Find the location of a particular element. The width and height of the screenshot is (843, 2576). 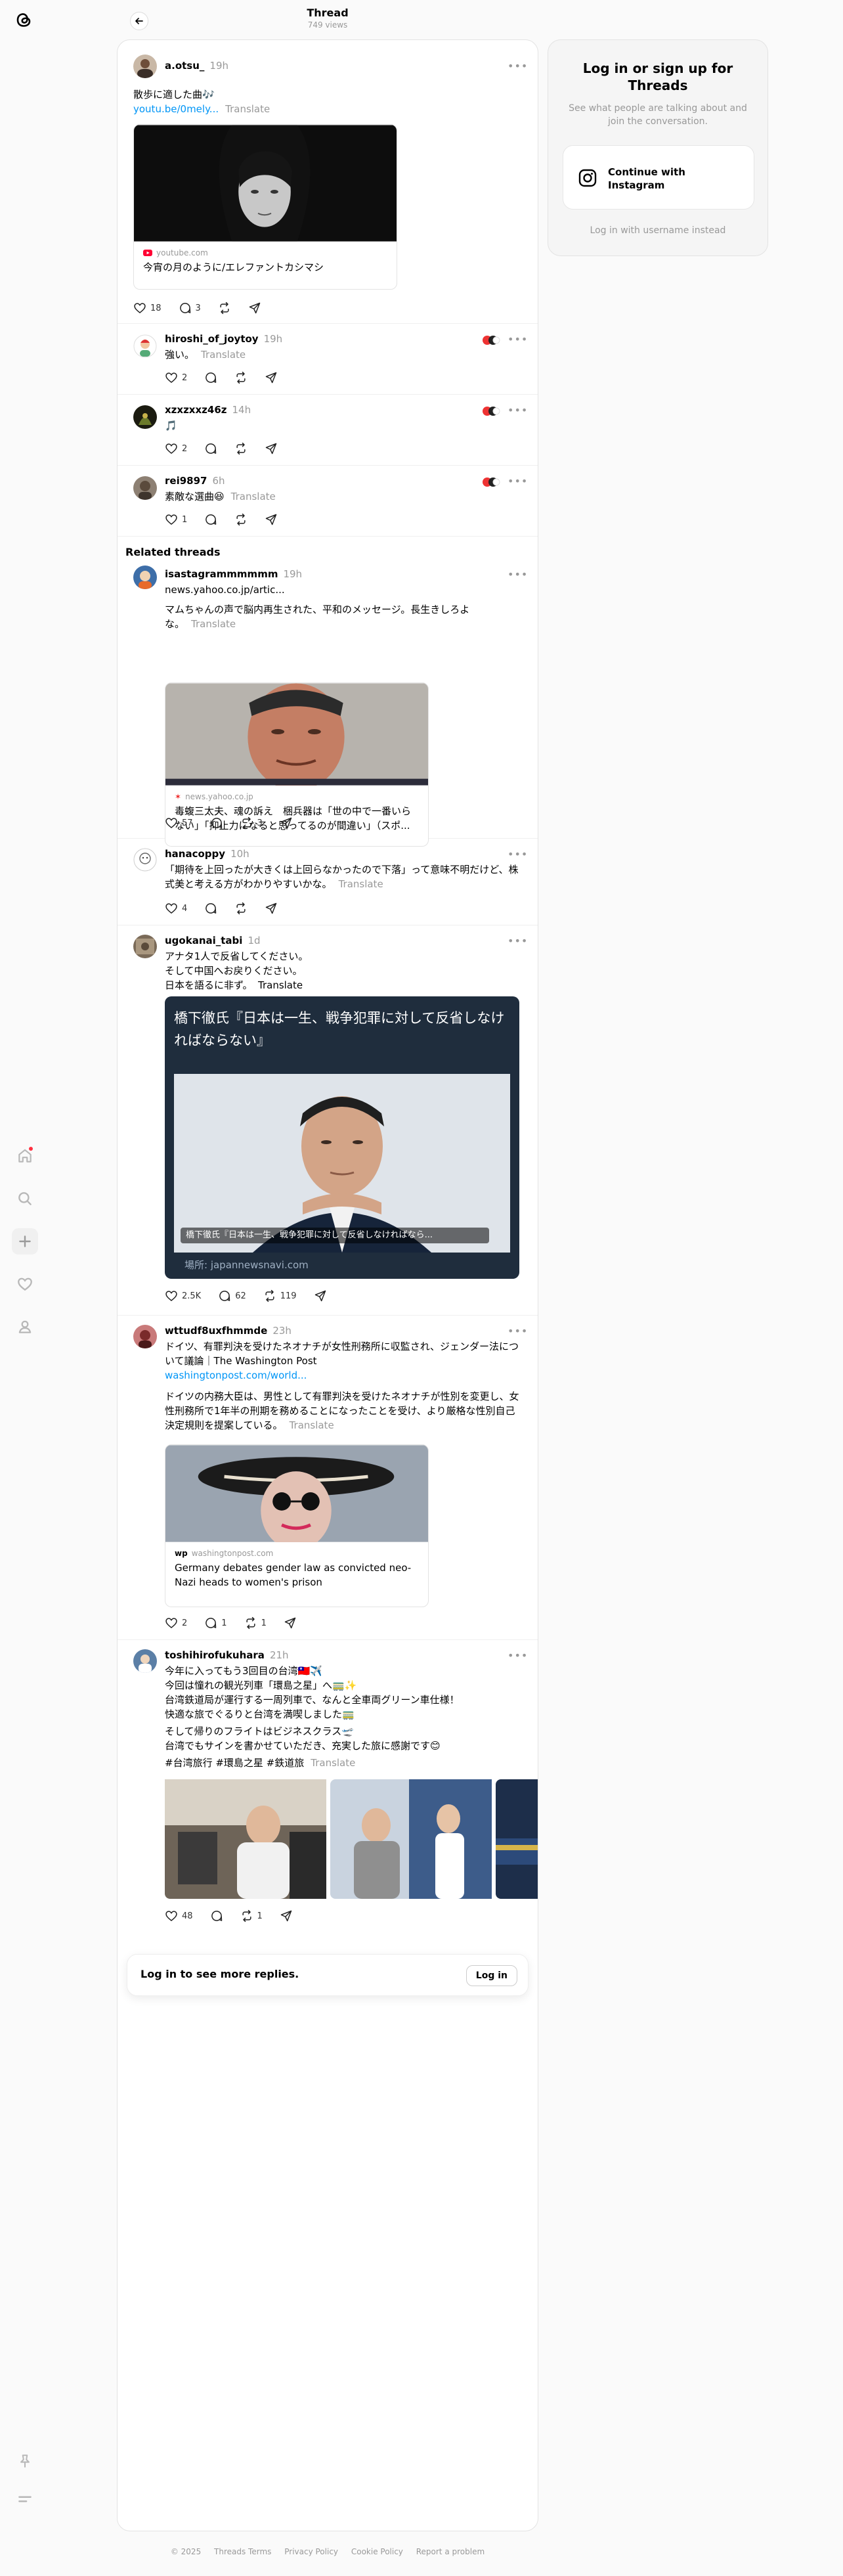

footer-report-link: Report a problem is located at coordinates (450, 2551).